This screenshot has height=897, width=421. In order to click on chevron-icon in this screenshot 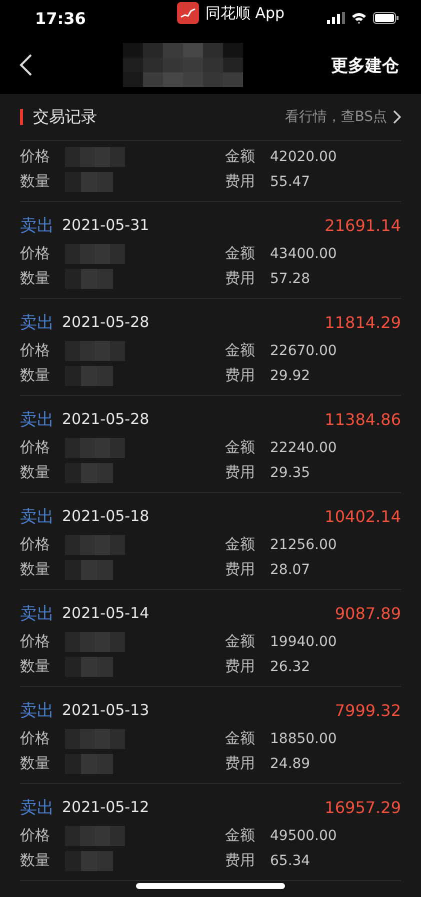, I will do `click(397, 117)`.